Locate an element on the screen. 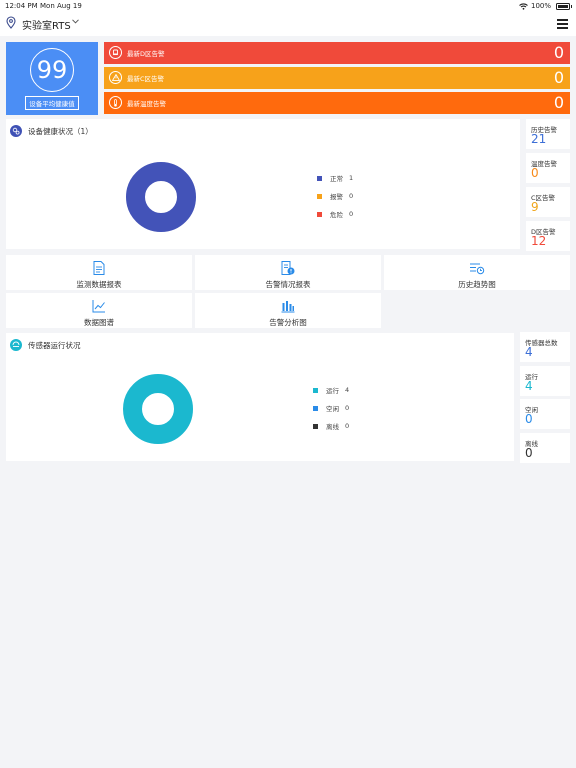 This screenshot has width=576, height=768. history-trend-button: 历史趋势图 is located at coordinates (477, 272).